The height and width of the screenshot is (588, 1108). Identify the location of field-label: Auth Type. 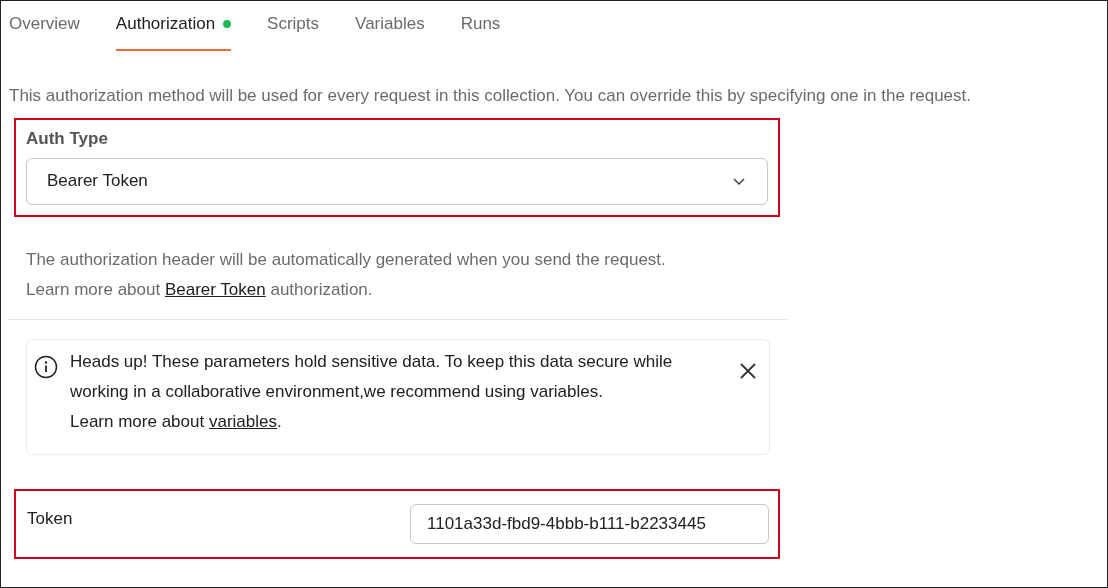
(67, 139).